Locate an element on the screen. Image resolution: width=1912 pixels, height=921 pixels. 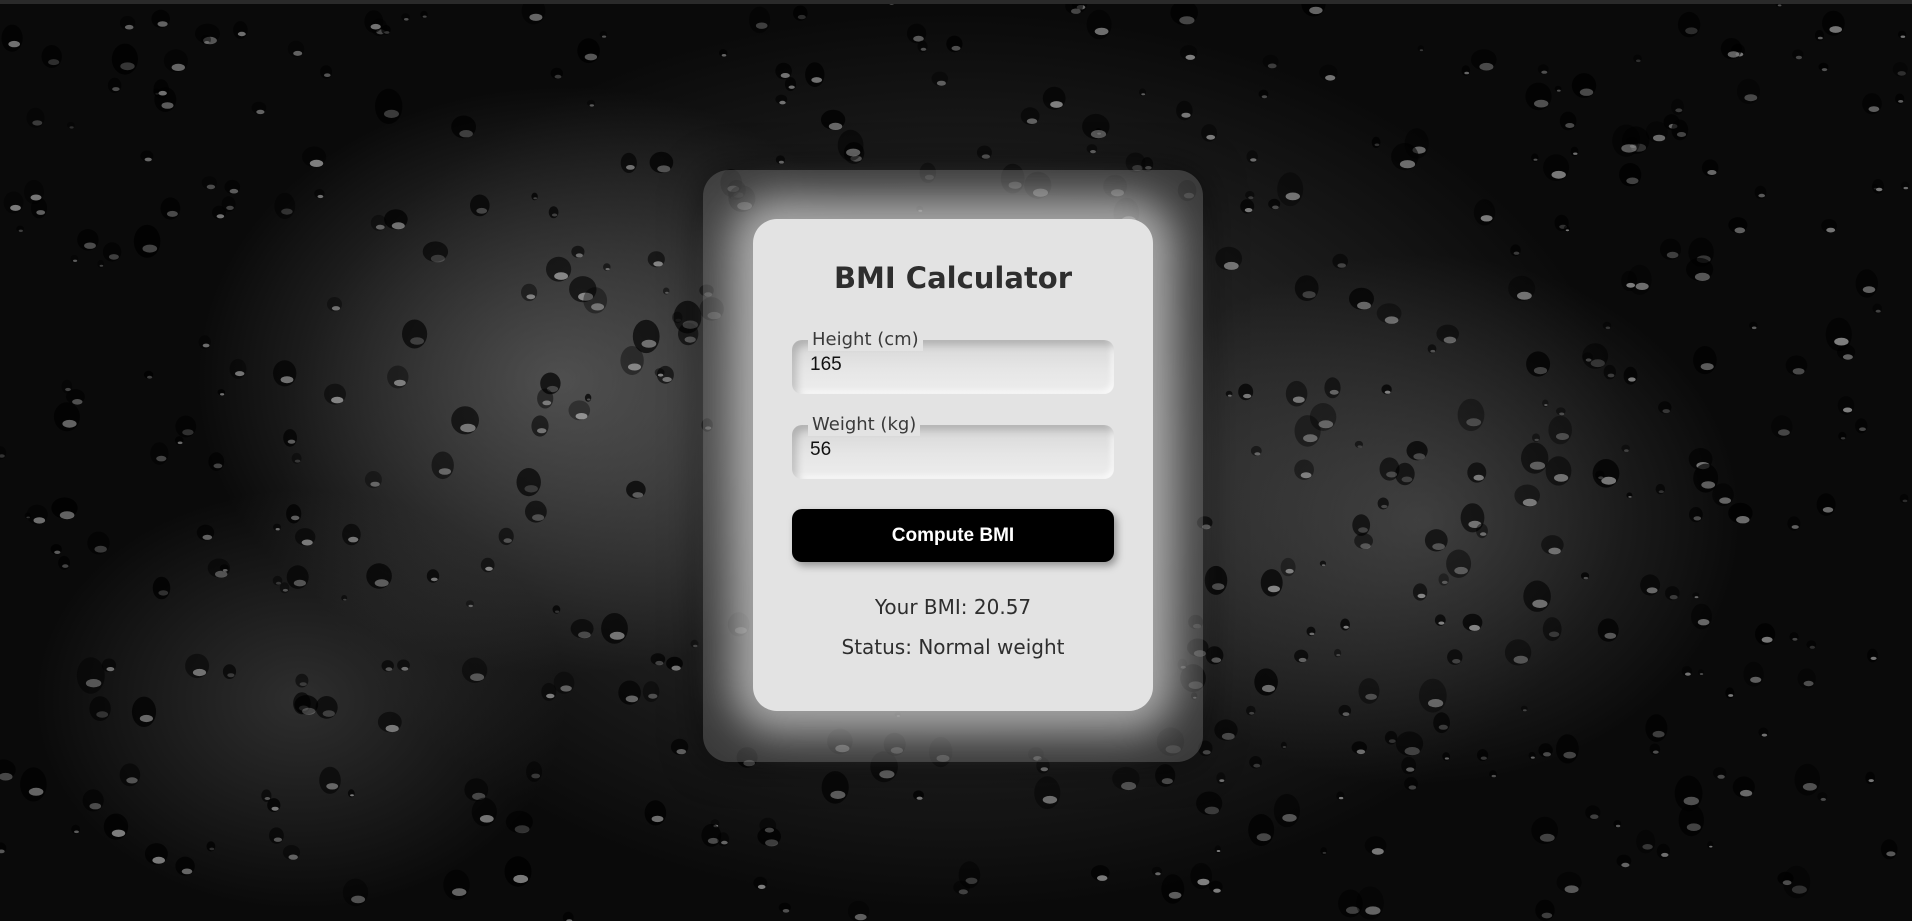
bmi-result: Your BMI: 20.57 is located at coordinates (953, 607).